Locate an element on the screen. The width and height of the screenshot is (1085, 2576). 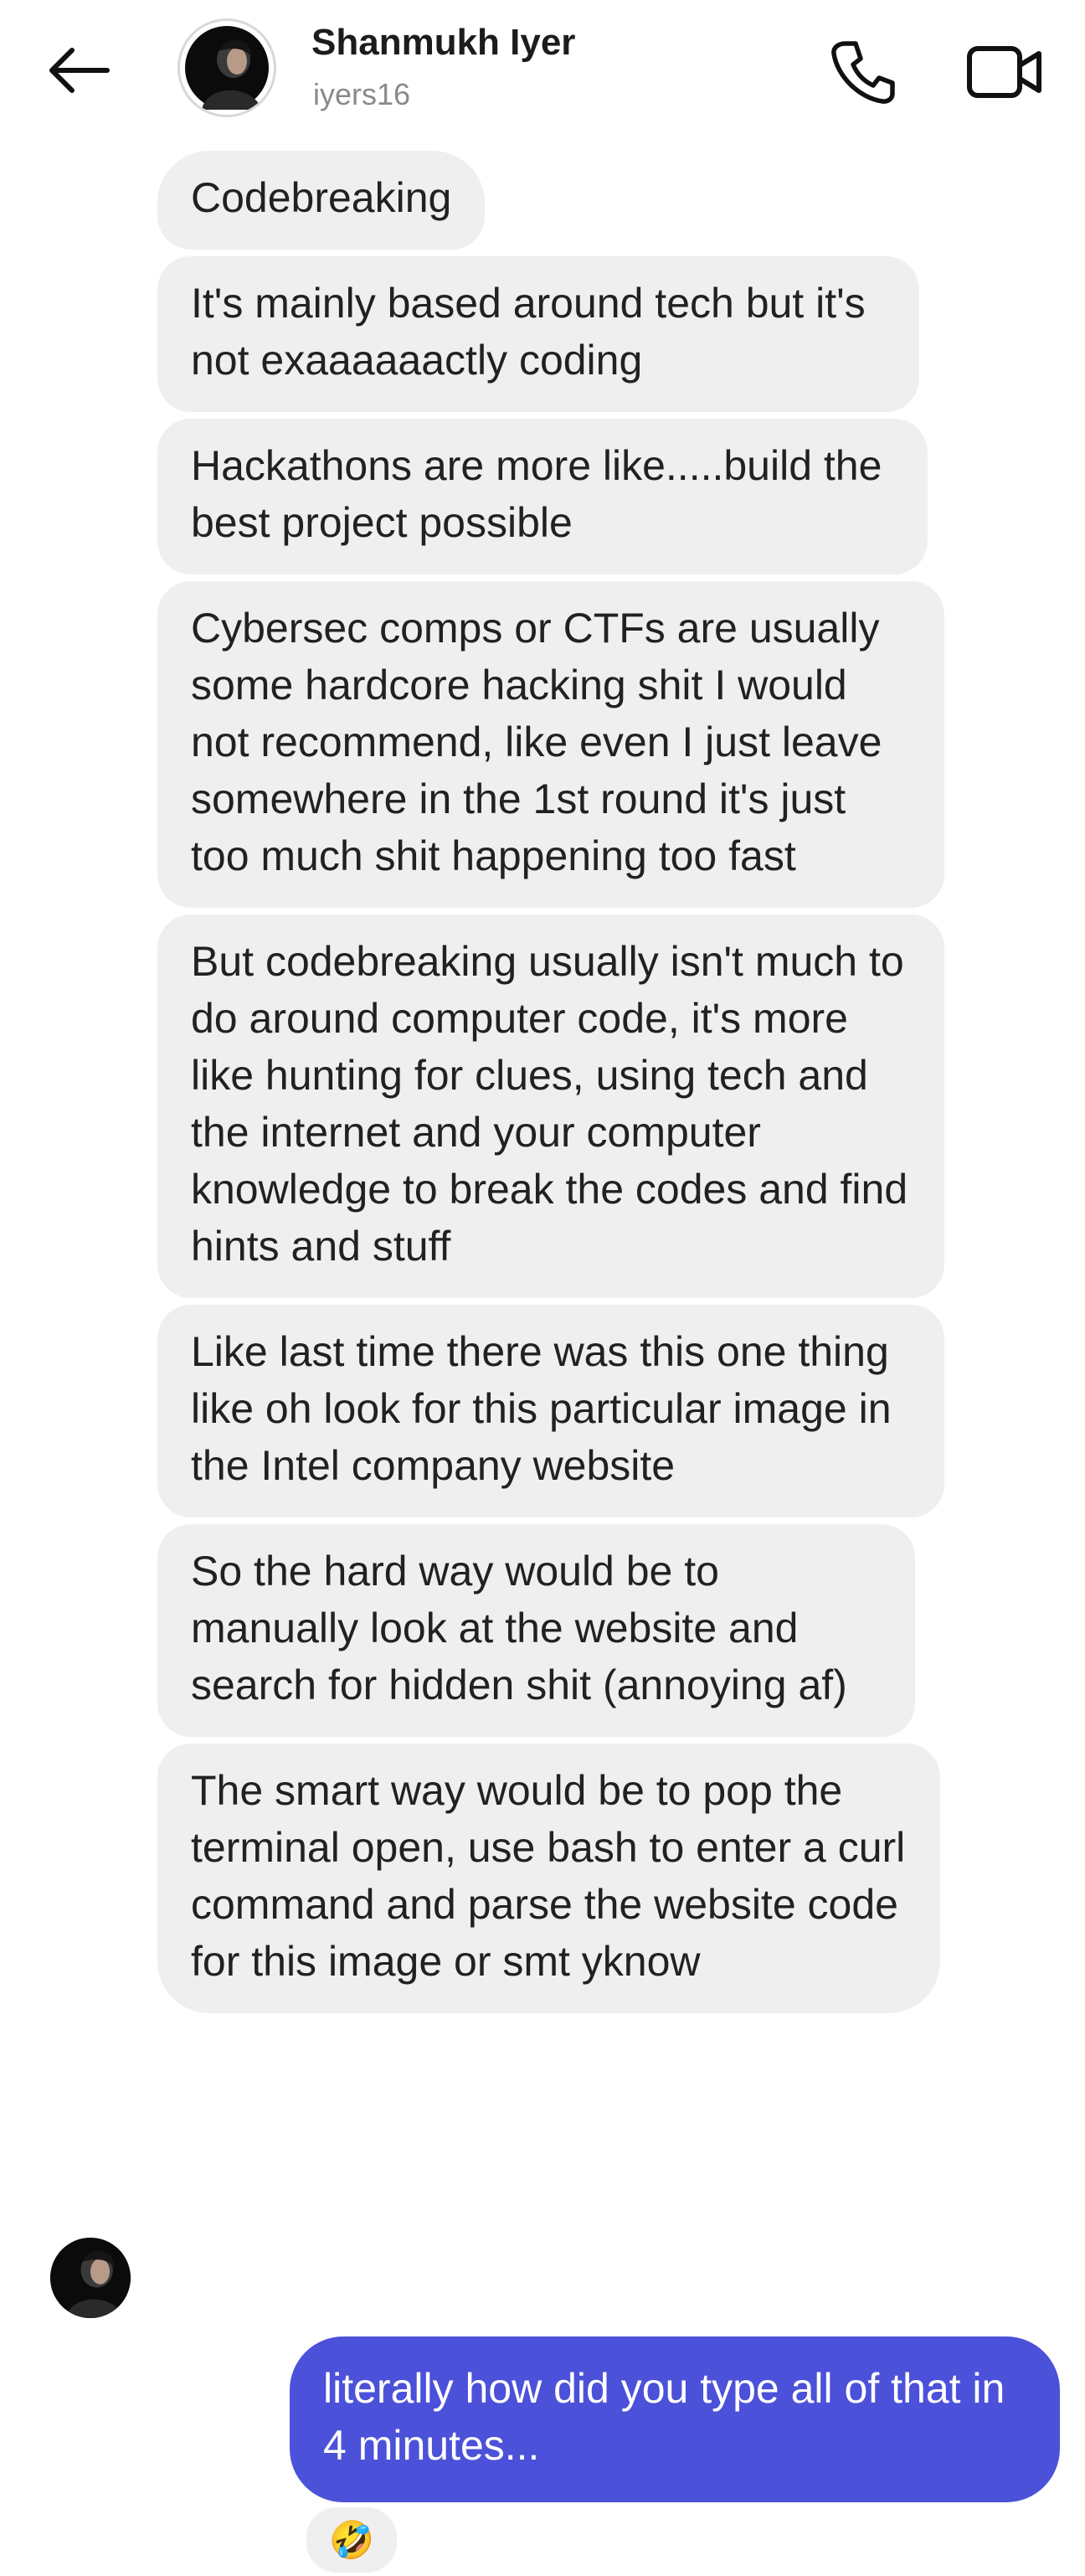
phone-icon is located at coordinates (863, 72).